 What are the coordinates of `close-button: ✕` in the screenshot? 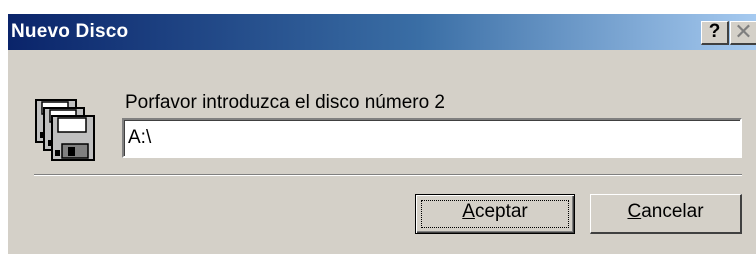 It's located at (743, 33).